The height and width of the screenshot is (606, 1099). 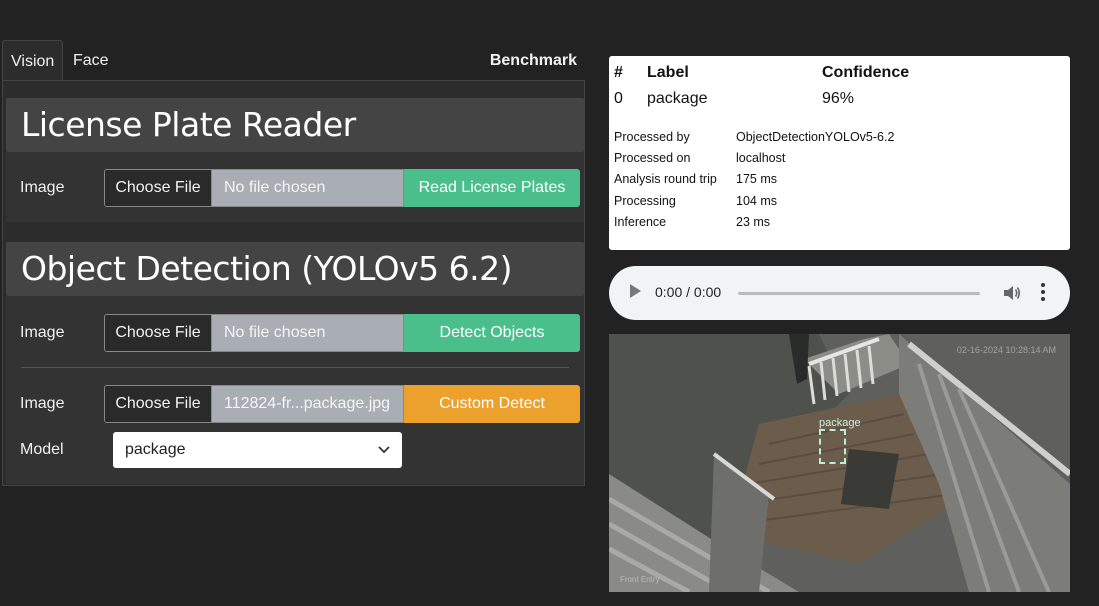 I want to click on meta-value-processed-on: localhost, so click(x=761, y=158).